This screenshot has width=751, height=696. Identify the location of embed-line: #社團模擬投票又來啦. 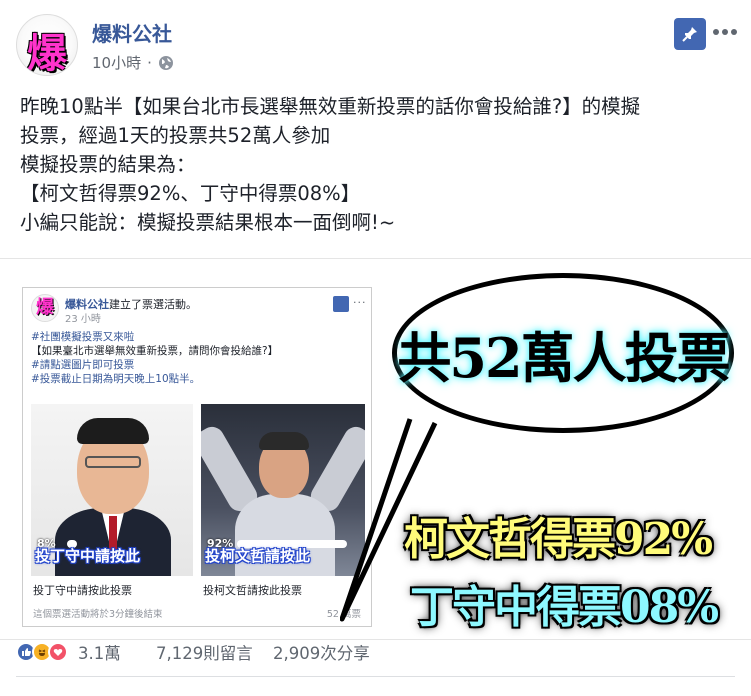
(83, 337).